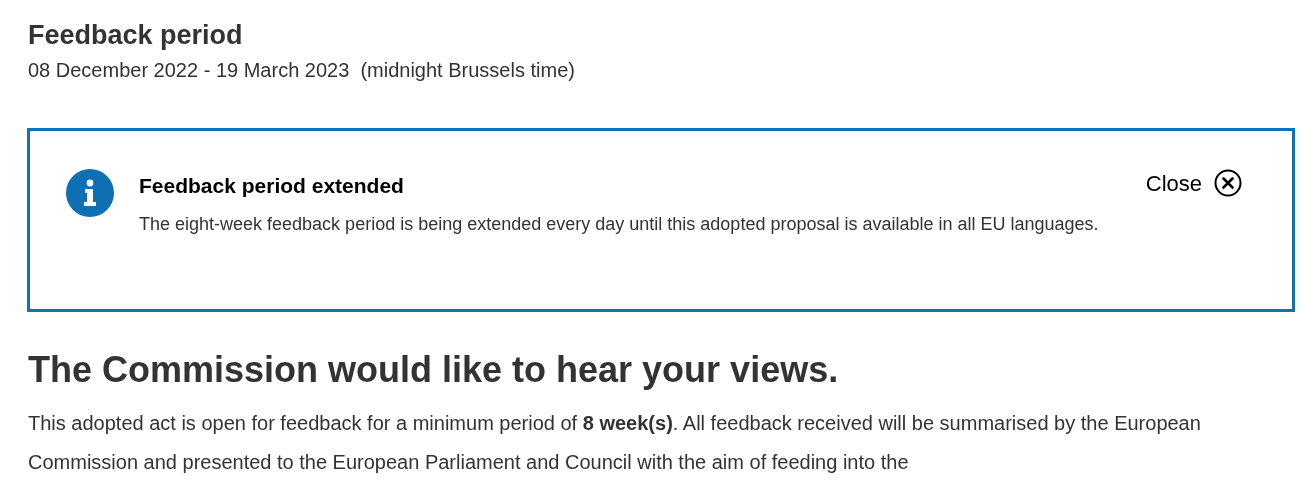 The width and height of the screenshot is (1315, 500). I want to click on notice-text: The eight-week feedback period is being extended every day until this adopted proposal is available in all EU languages., so click(619, 224).